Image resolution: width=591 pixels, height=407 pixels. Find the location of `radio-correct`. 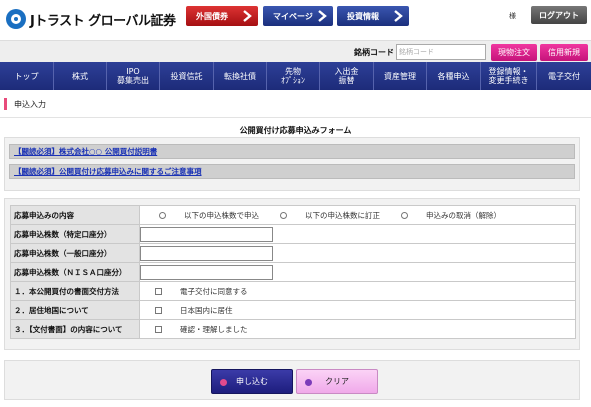

radio-correct is located at coordinates (283, 215).